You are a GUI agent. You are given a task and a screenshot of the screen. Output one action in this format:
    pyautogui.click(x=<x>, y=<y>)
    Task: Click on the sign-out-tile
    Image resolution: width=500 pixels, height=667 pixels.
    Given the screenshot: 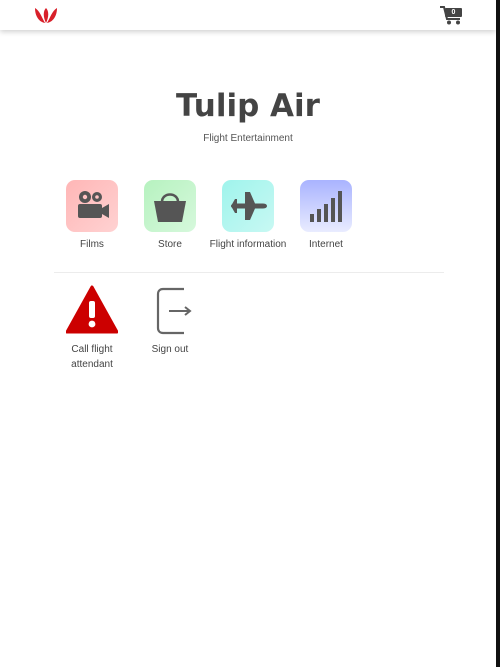 What is the action you would take?
    pyautogui.click(x=170, y=311)
    